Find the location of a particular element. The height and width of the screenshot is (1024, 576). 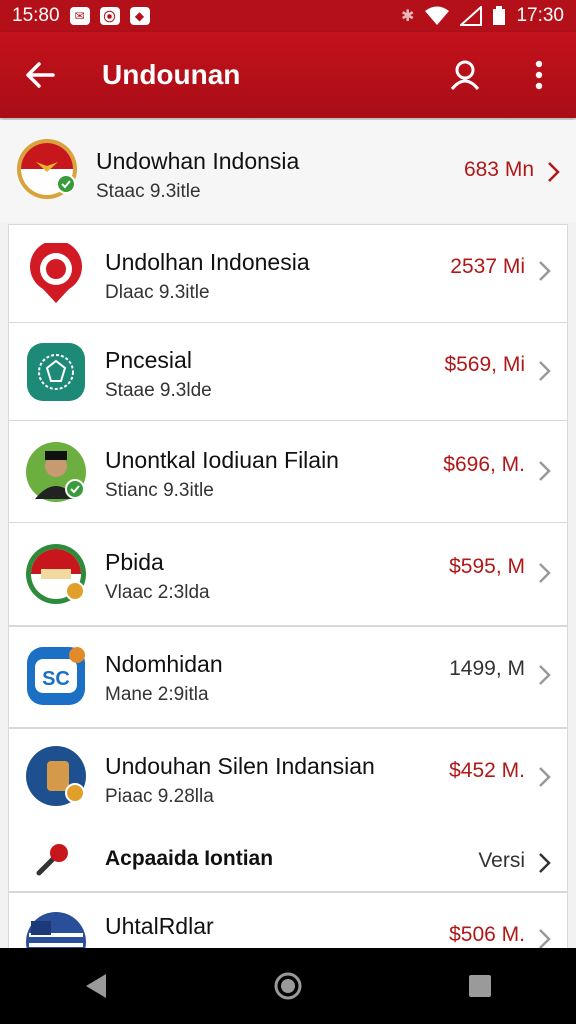

list-item: Pbida Vlaac 2:3lda $595, M is located at coordinates (288, 574).